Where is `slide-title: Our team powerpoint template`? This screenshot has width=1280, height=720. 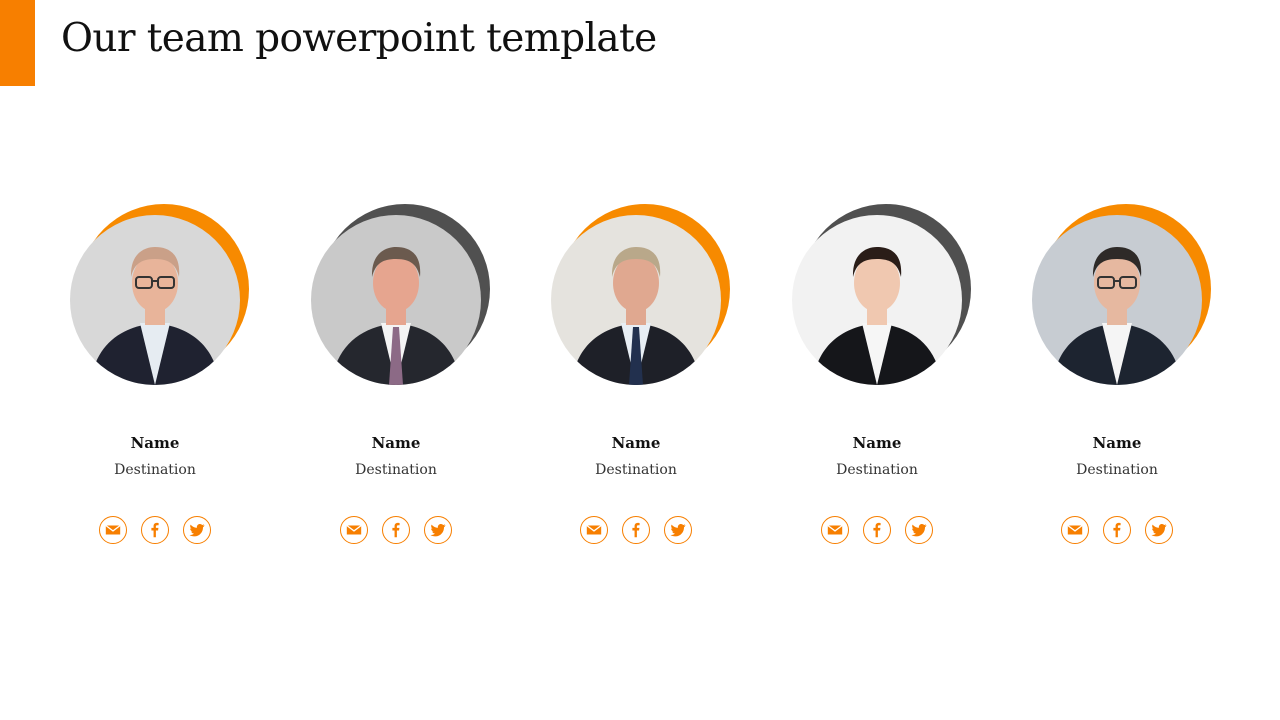 slide-title: Our team powerpoint template is located at coordinates (359, 38).